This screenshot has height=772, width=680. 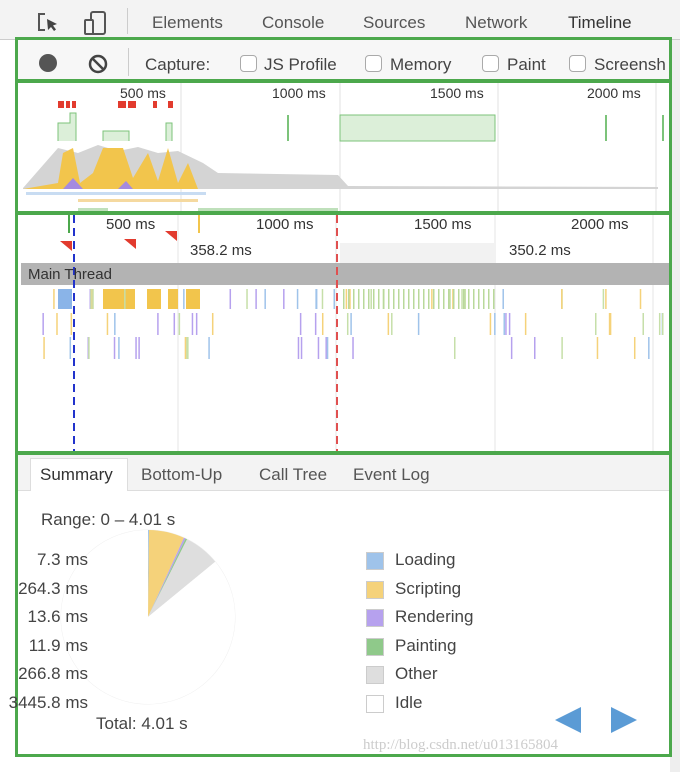 What do you see at coordinates (425, 559) in the screenshot?
I see `legend-label: Loading` at bounding box center [425, 559].